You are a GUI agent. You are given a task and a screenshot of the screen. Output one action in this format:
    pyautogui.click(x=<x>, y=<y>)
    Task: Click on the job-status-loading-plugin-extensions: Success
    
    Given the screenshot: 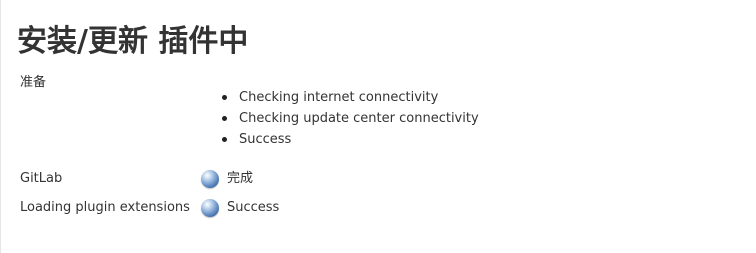 What is the action you would take?
    pyautogui.click(x=240, y=208)
    